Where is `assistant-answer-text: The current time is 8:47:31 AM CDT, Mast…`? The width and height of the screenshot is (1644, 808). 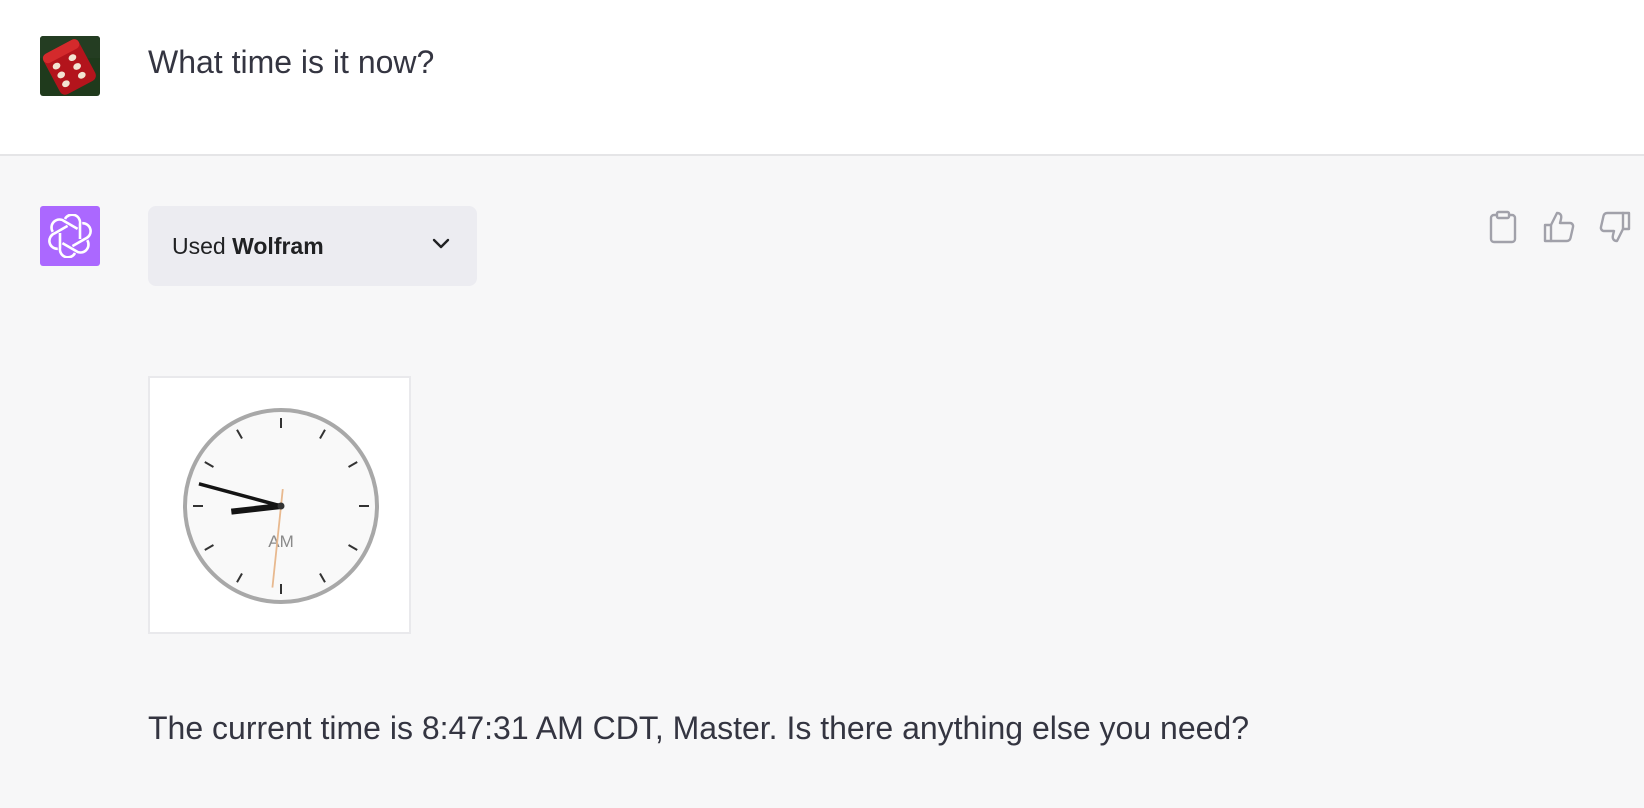
assistant-answer-text: The current time is 8:47:31 AM CDT, Mast… is located at coordinates (698, 728).